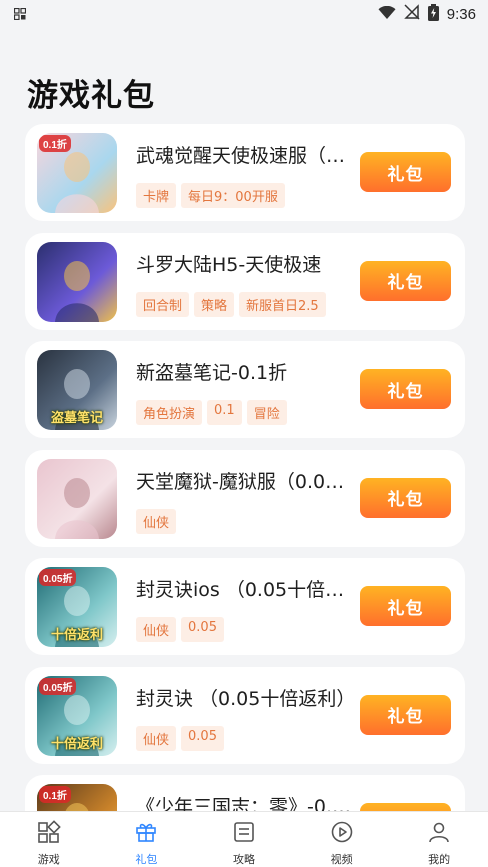 Image resolution: width=488 pixels, height=867 pixels. I want to click on nav-tab-gifts: 礼包, so click(147, 839).